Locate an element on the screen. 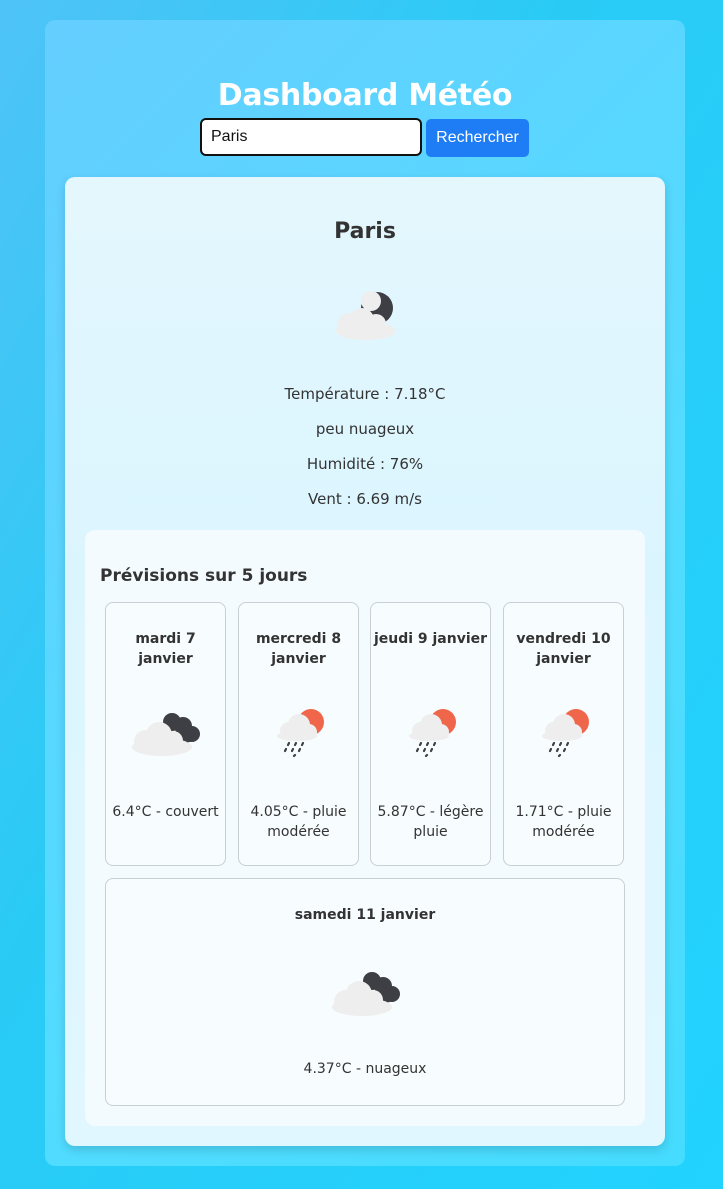 The width and height of the screenshot is (723, 1189). forecast-day-text: 5.87°C - légère pluie is located at coordinates (430, 822).